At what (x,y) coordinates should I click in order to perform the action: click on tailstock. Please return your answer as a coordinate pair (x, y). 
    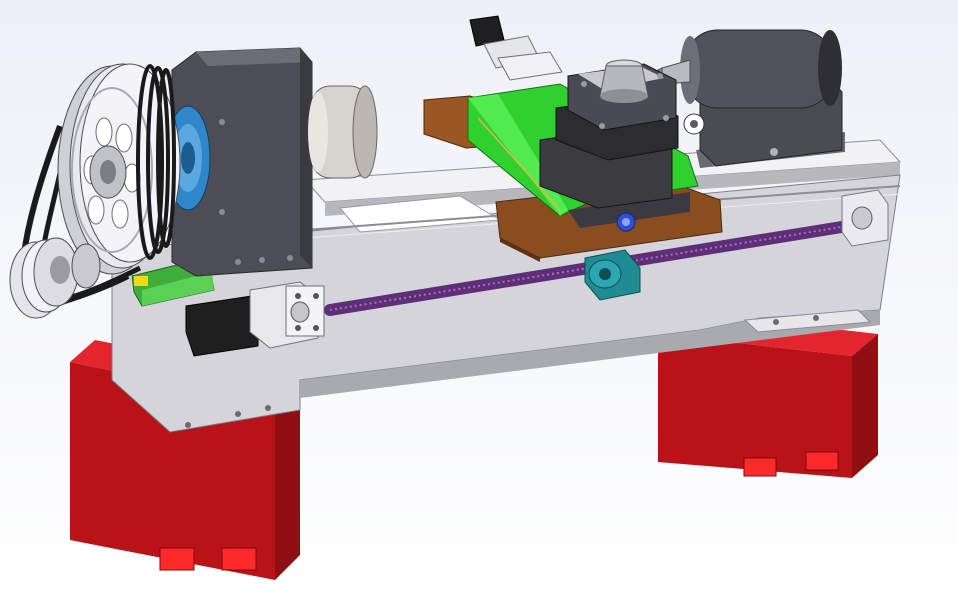
    Looking at the image, I should click on (762, 98).